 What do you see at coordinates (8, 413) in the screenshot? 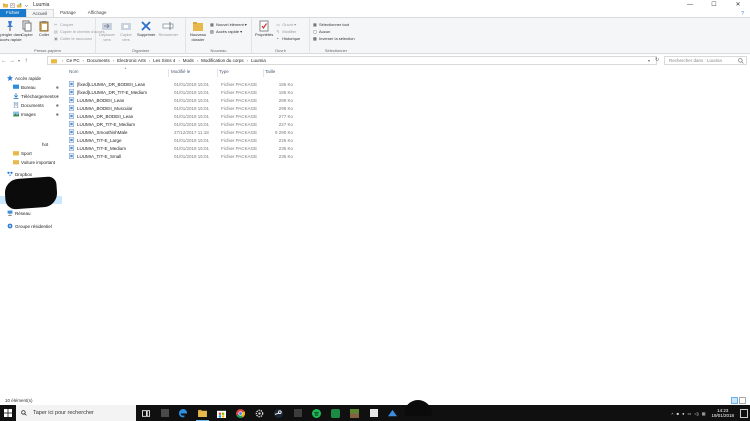
I see `start-button` at bounding box center [8, 413].